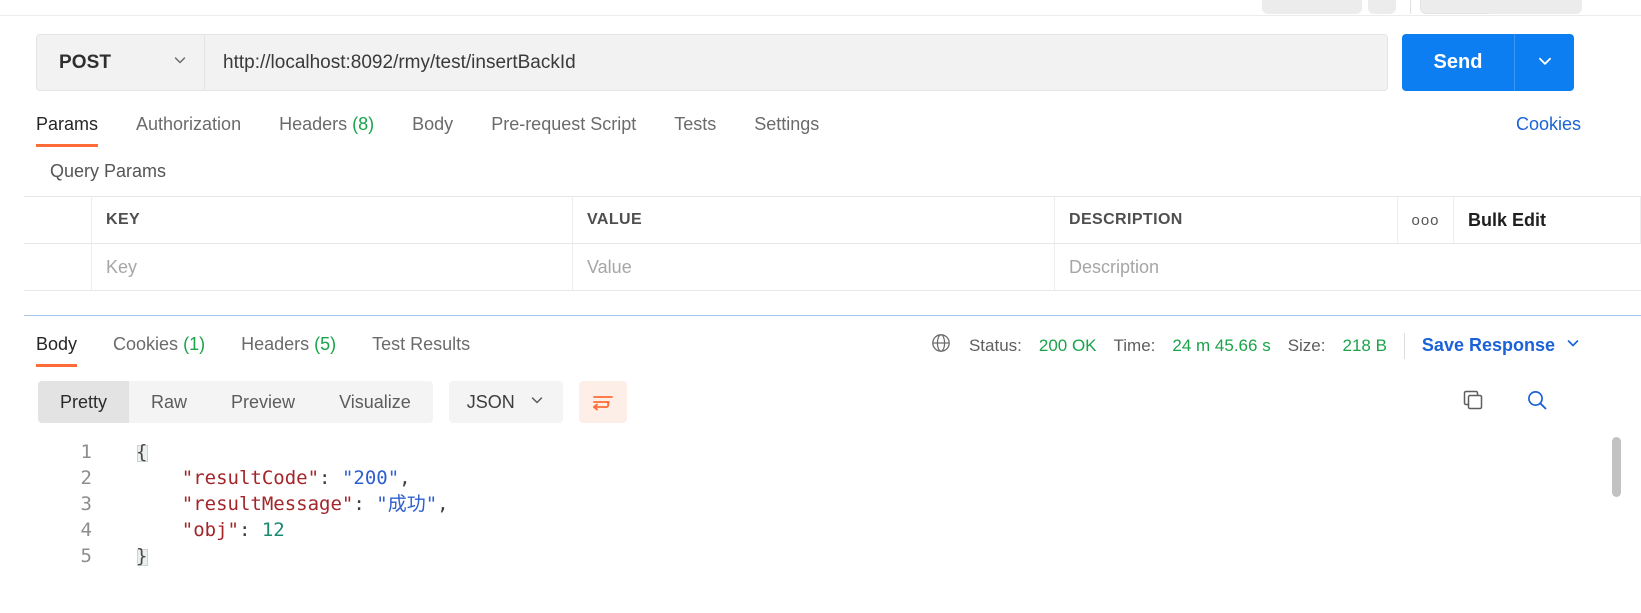 Image resolution: width=1641 pixels, height=613 pixels. I want to click on text-wrap-icon, so click(602, 402).